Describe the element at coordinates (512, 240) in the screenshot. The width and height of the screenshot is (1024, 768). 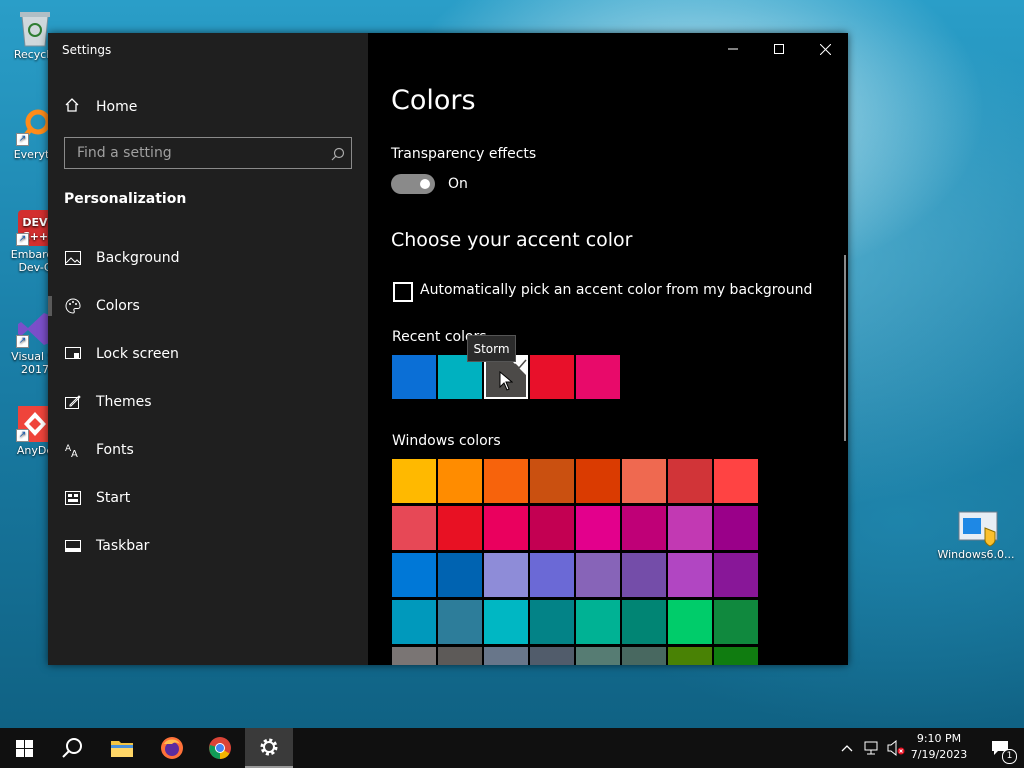
I see `accent-heading: Choose your accent color` at that location.